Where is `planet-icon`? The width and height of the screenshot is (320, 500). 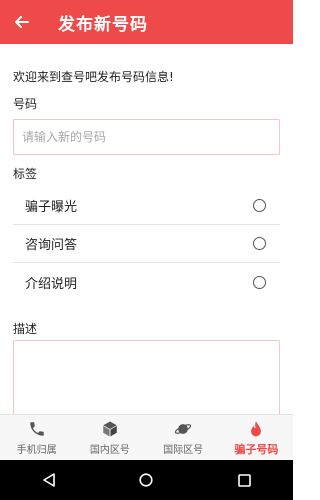
planet-icon is located at coordinates (183, 429).